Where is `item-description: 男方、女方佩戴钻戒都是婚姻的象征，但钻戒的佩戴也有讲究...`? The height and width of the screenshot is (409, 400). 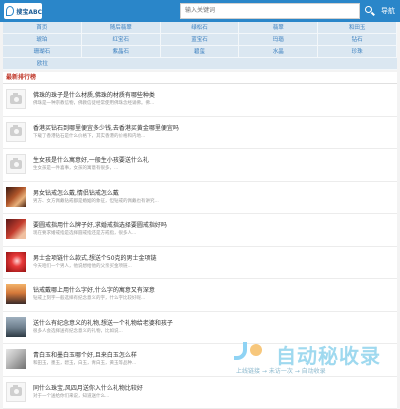 item-description: 男方、女方佩戴钻戒都是婚姻的象征，但钻戒的佩戴也有讲究... is located at coordinates (96, 201).